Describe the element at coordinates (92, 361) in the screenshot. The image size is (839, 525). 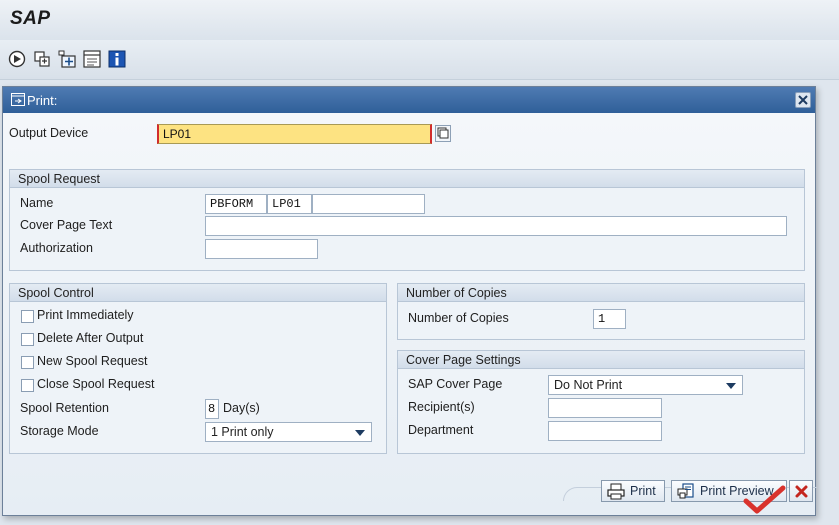
I see `new-spool-request-label: New Spool Request` at that location.